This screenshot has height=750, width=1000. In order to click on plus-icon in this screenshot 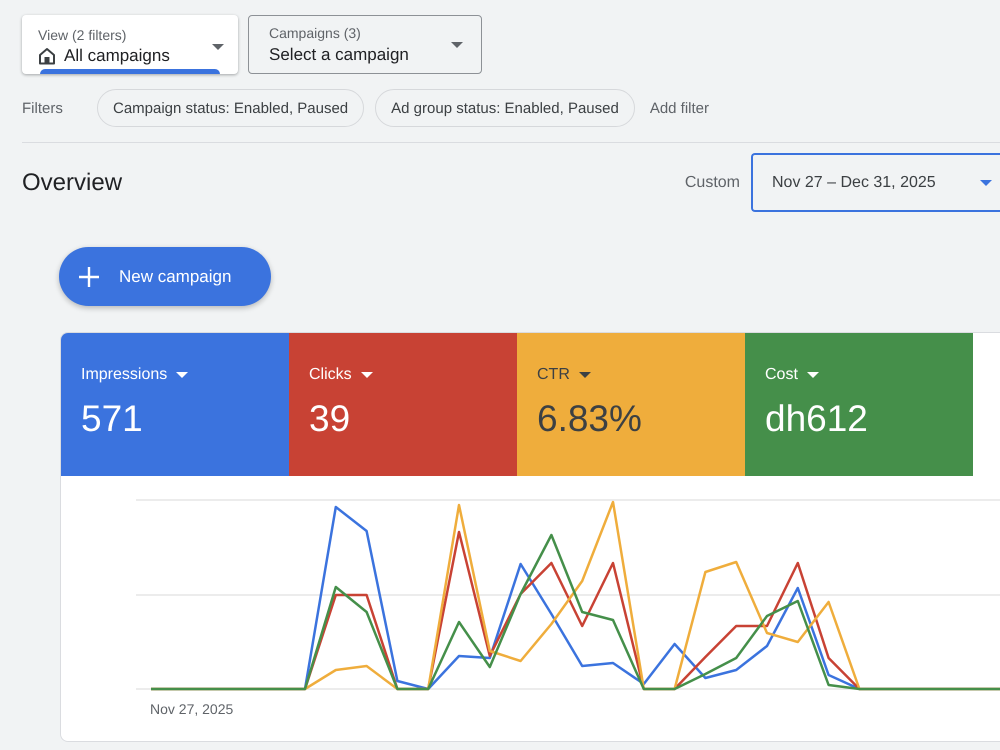, I will do `click(89, 276)`.